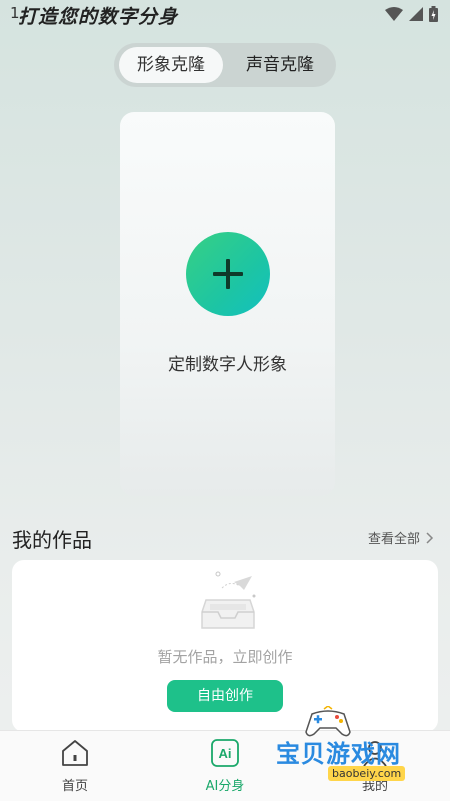 This screenshot has height=801, width=450. I want to click on status-icons, so click(411, 14).